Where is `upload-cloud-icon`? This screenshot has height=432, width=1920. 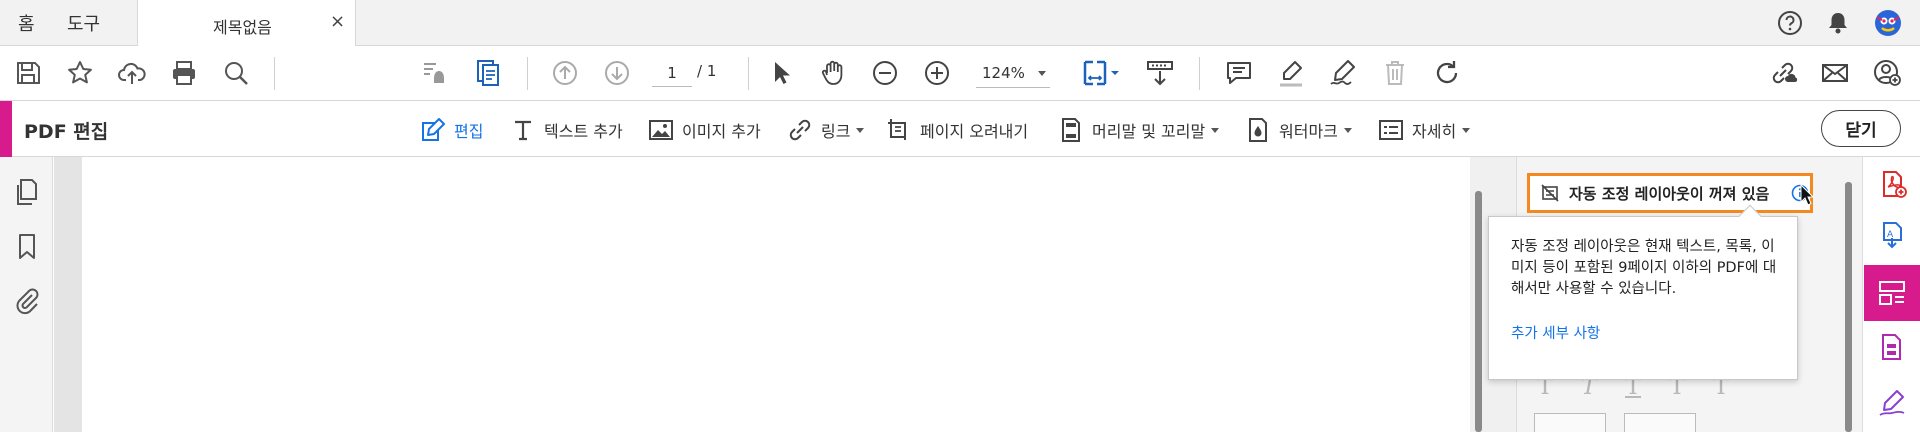
upload-cloud-icon is located at coordinates (132, 73).